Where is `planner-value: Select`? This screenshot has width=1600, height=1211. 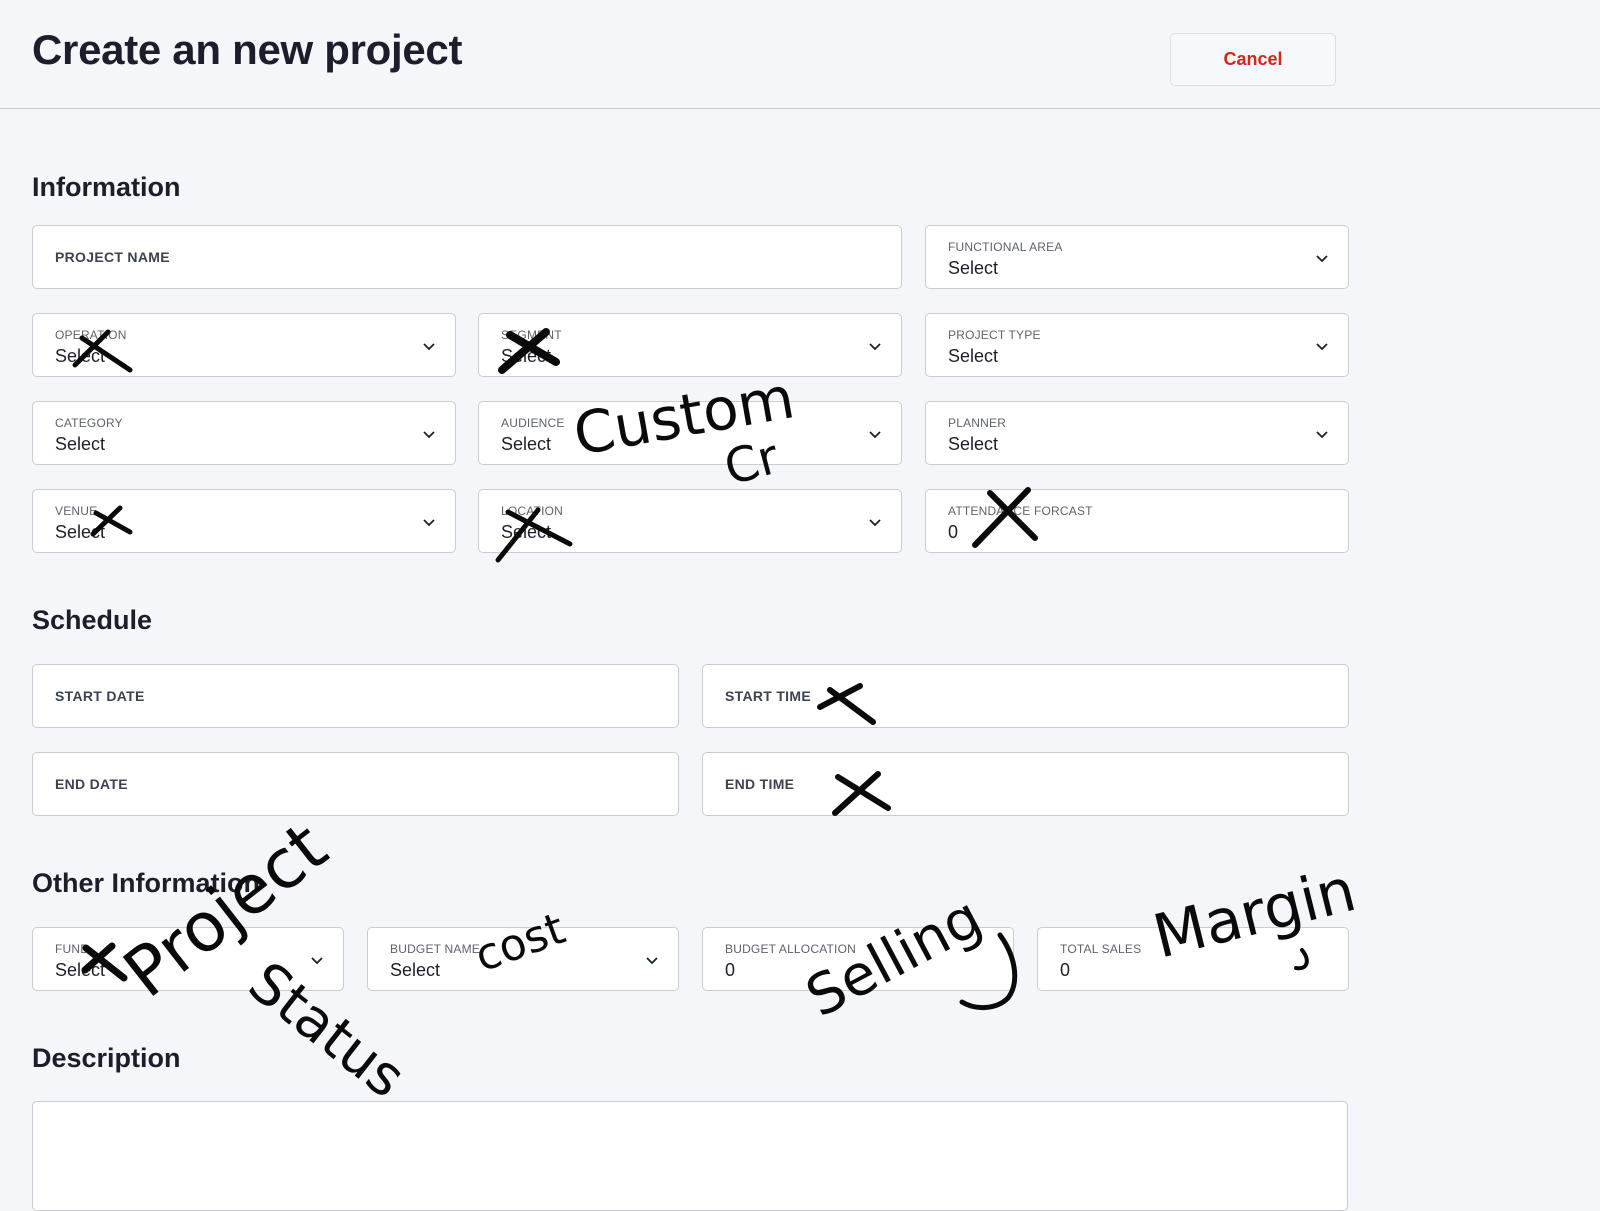 planner-value: Select is located at coordinates (973, 444).